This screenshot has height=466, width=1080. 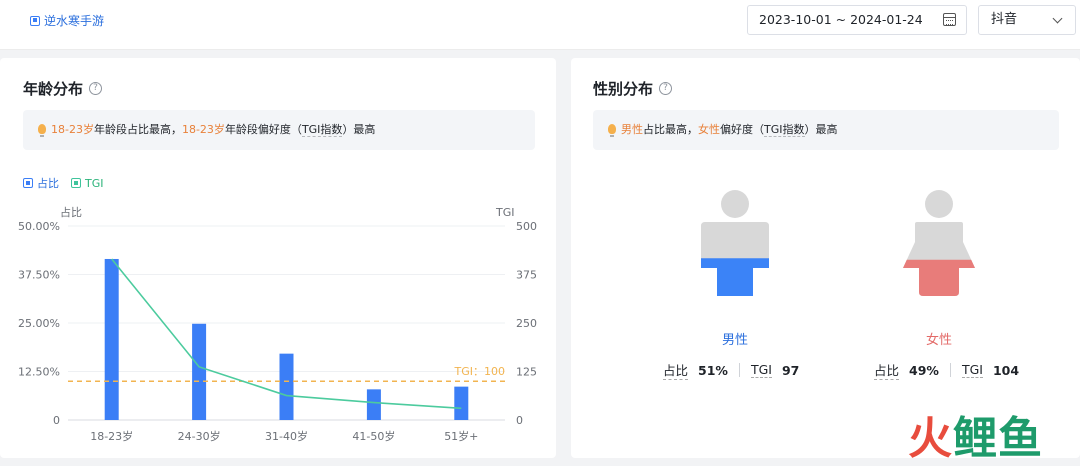 I want to click on date-range-picker: 2023-10-01 ~ 2024-01-24, so click(x=857, y=20).